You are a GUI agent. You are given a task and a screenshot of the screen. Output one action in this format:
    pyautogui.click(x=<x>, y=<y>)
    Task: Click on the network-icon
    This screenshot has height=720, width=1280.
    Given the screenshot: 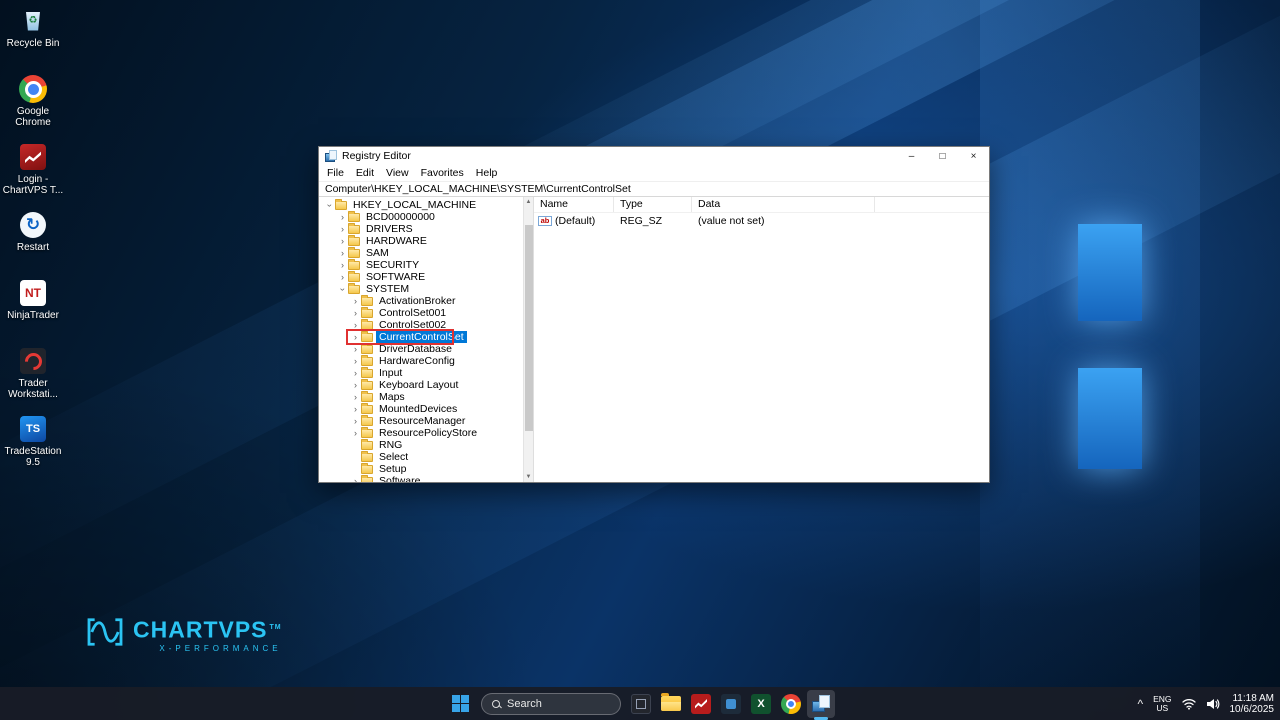 What is the action you would take?
    pyautogui.click(x=1188, y=704)
    